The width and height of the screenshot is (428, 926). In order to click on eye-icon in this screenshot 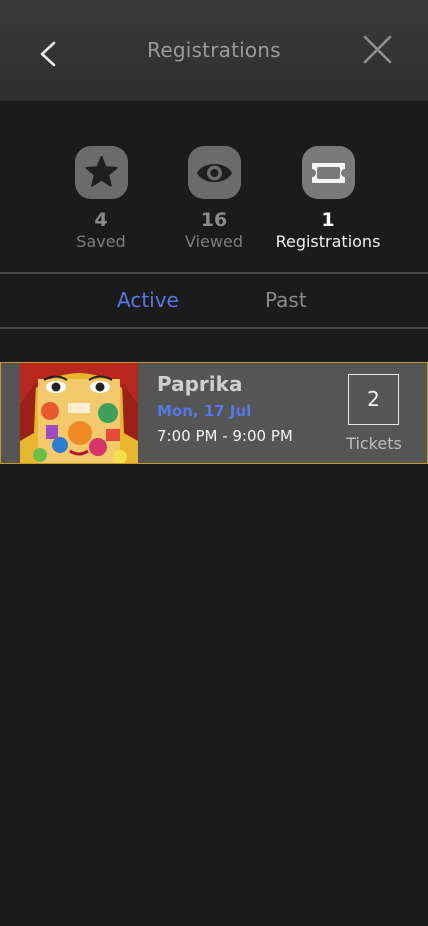, I will do `click(214, 172)`.